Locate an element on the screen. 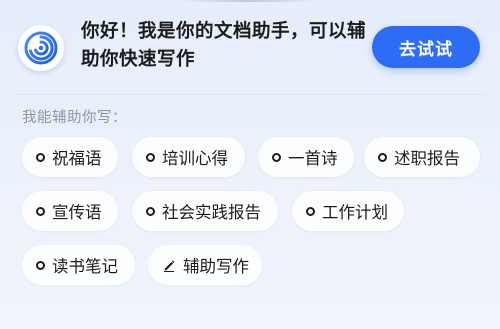 Image resolution: width=500 pixels, height=329 pixels. chip-social-practice-report: 社会实践报告 is located at coordinates (205, 211).